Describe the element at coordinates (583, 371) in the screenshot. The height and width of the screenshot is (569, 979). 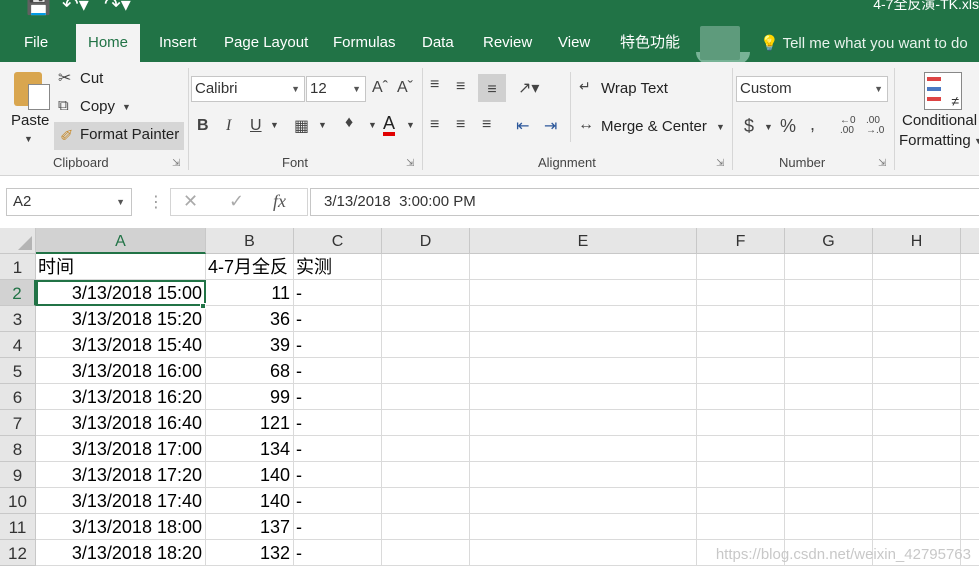
I see `cell-e5` at that location.